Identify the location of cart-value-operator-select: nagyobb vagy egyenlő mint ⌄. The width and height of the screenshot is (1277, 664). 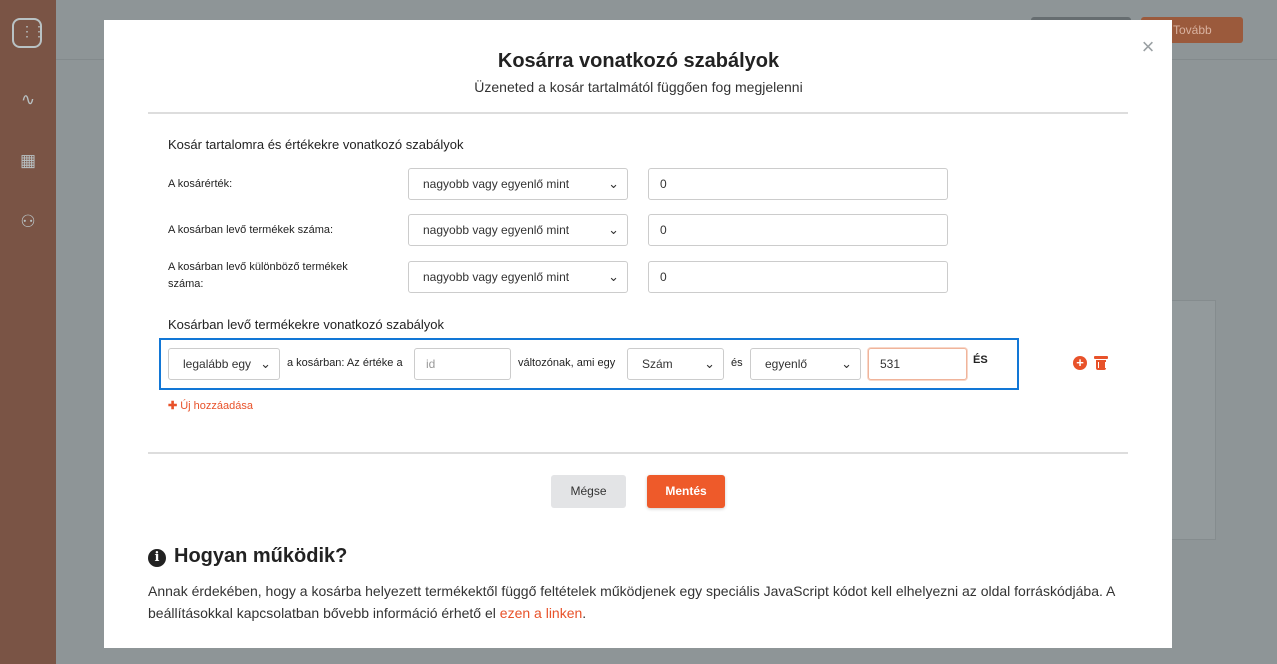
(518, 184).